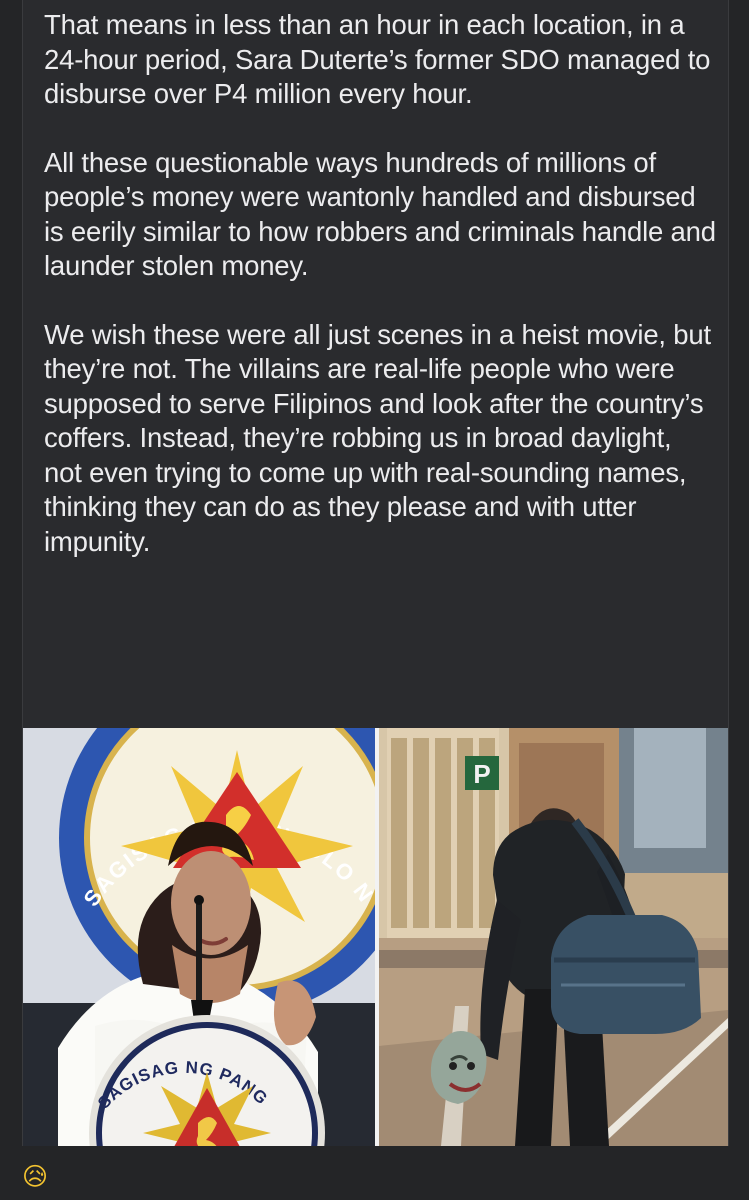  What do you see at coordinates (481, 774) in the screenshot?
I see `parking-sign-letter: P` at bounding box center [481, 774].